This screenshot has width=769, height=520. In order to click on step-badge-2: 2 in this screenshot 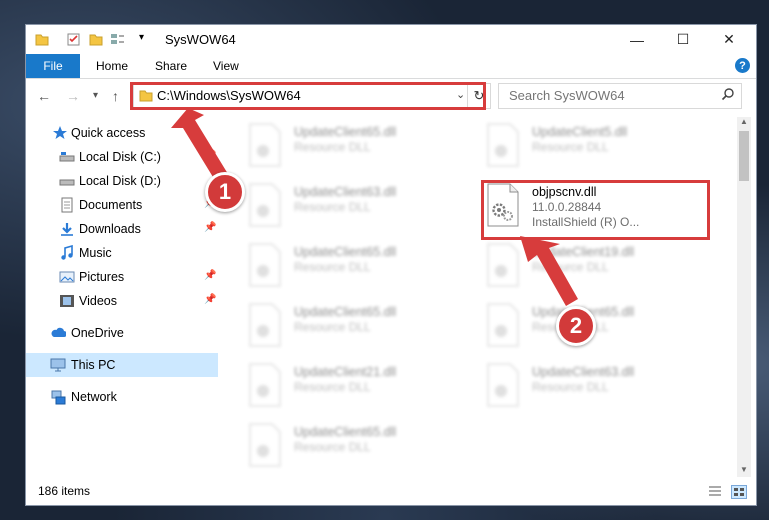, I will do `click(576, 326)`.